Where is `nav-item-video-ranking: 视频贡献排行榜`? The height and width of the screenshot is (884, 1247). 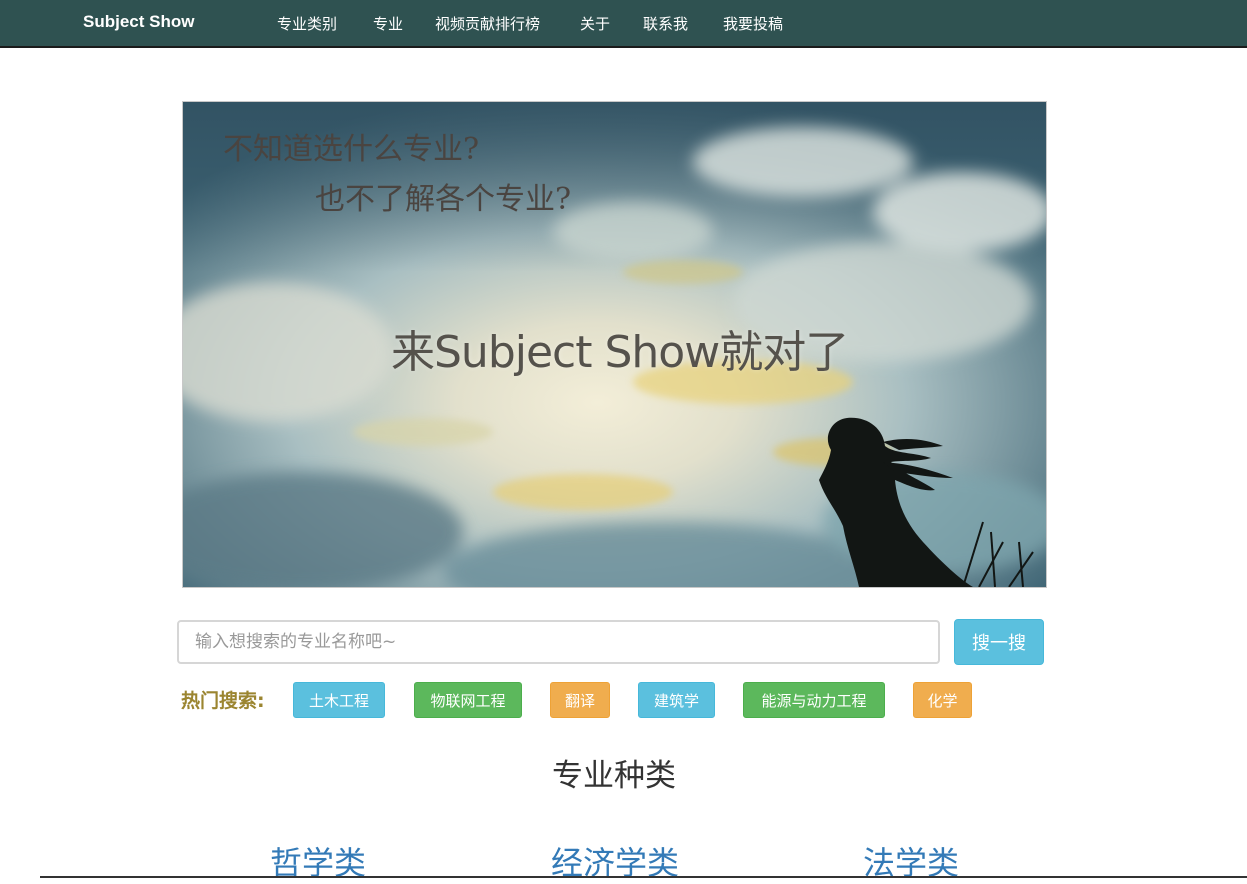 nav-item-video-ranking: 视频贡献排行榜 is located at coordinates (487, 23).